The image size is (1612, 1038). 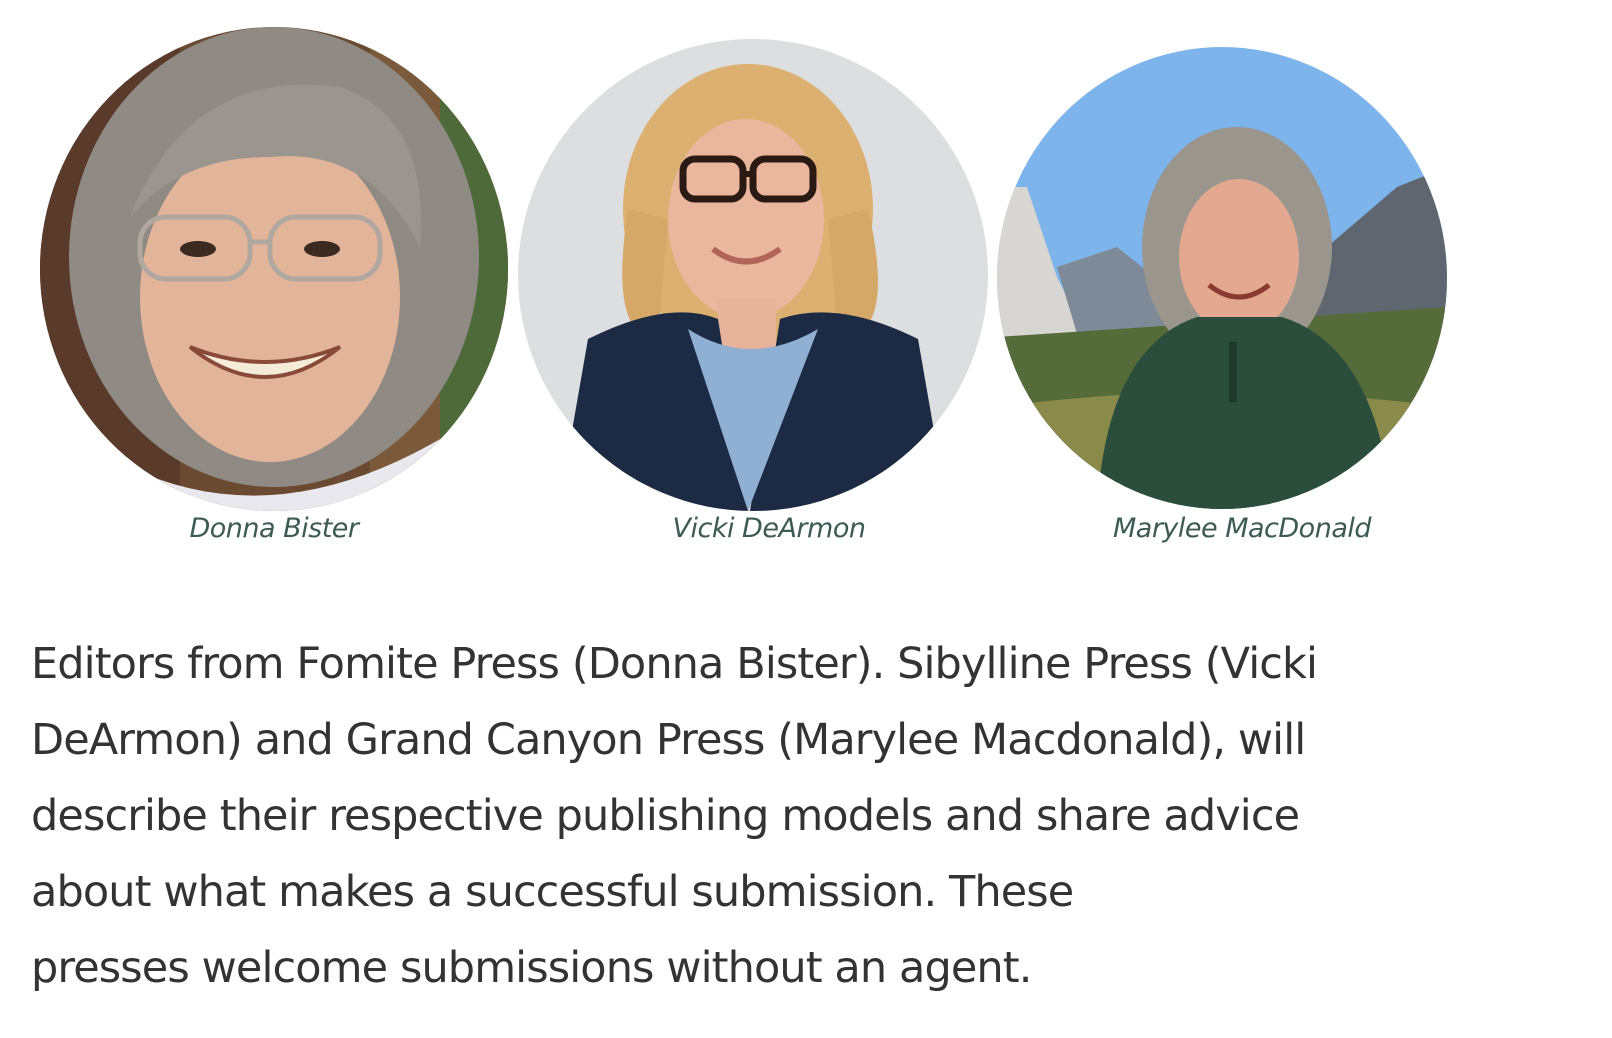 What do you see at coordinates (274, 528) in the screenshot?
I see `editor-caption-donna: Donna Bister` at bounding box center [274, 528].